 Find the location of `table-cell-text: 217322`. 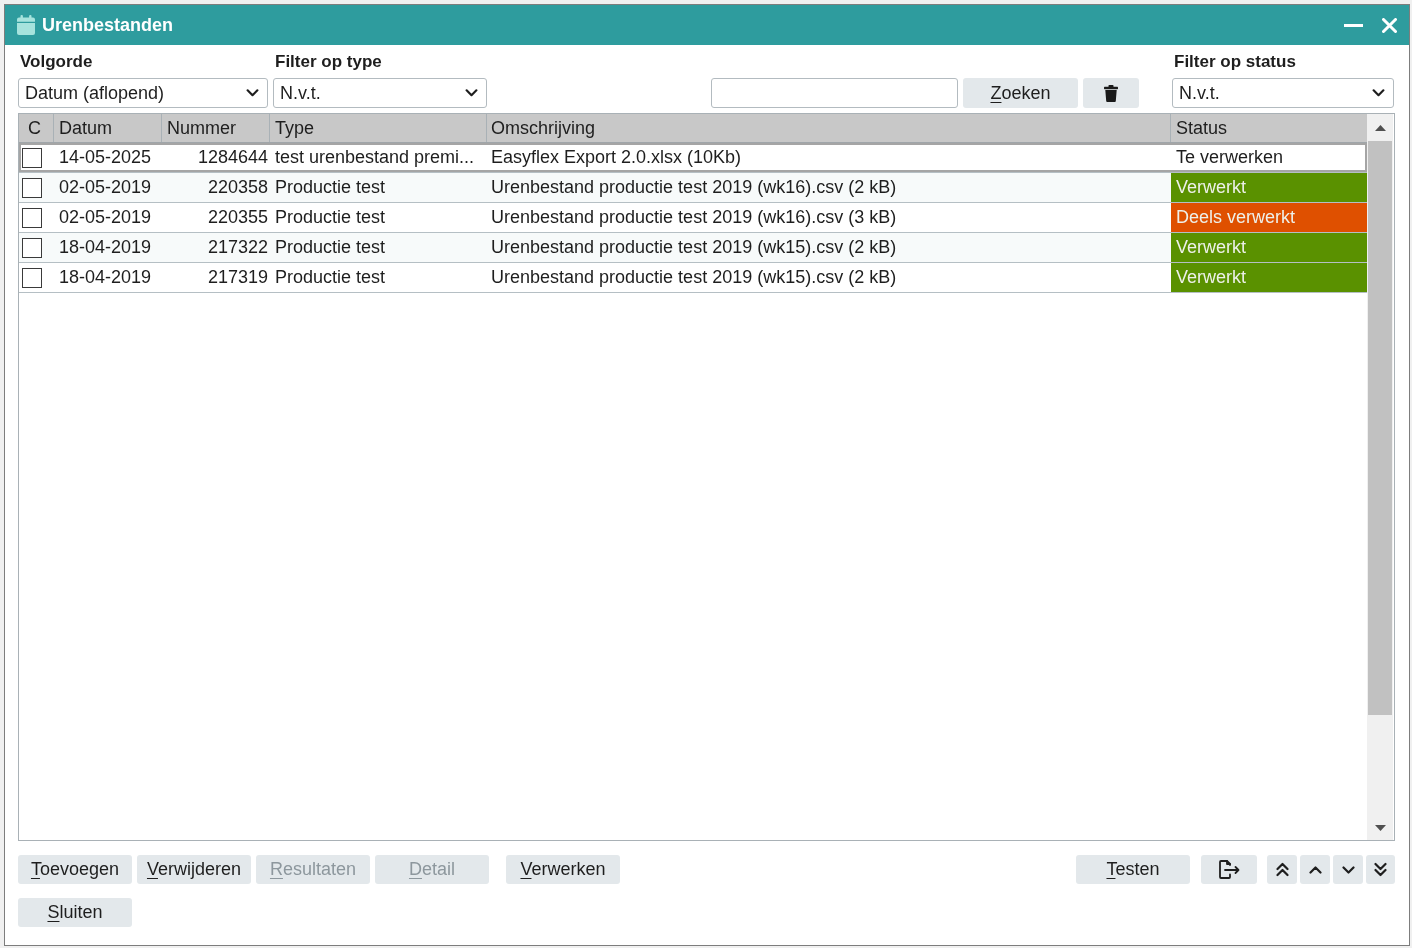

table-cell-text: 217322 is located at coordinates (237, 247).